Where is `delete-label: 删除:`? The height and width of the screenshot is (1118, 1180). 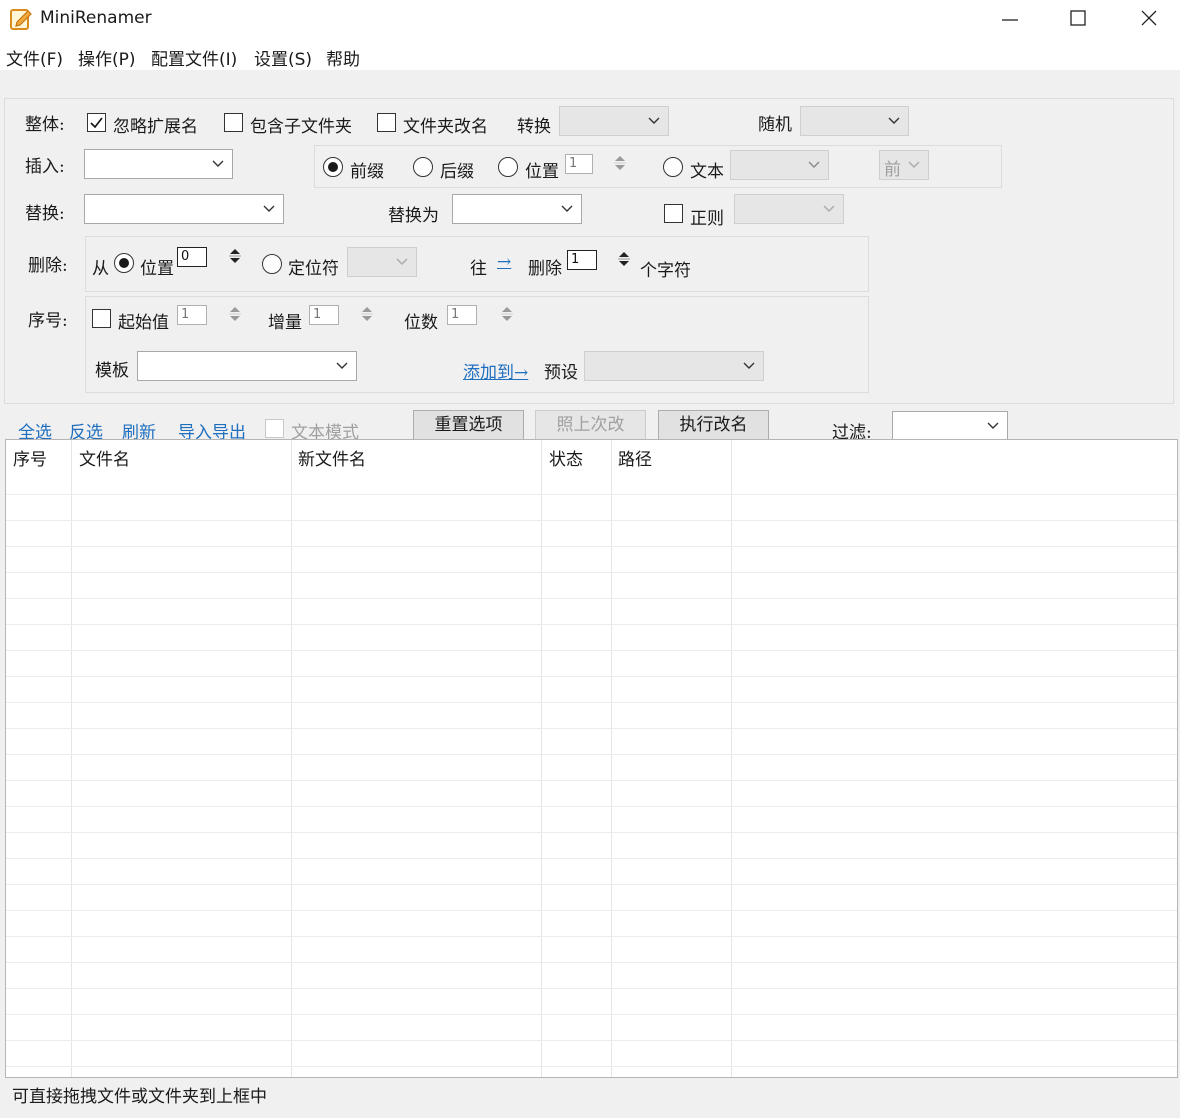
delete-label: 删除: is located at coordinates (48, 266).